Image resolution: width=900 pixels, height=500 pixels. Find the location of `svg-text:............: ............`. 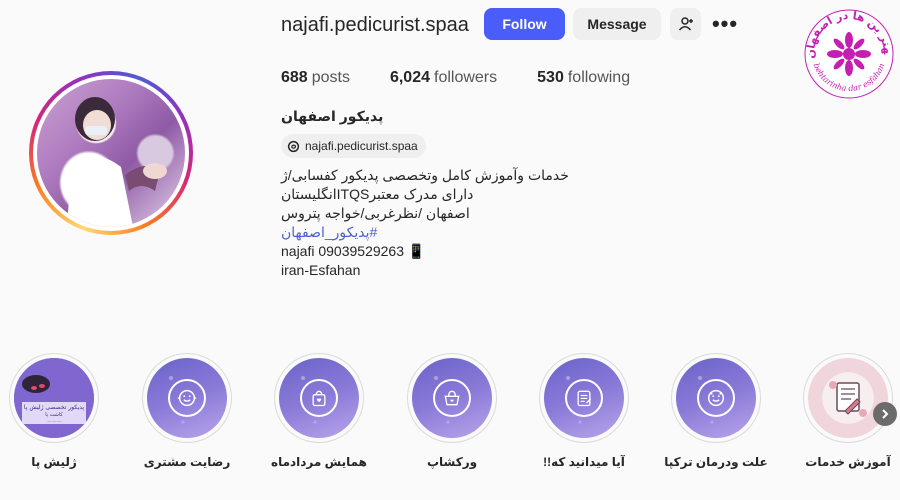

svg-text:............: ............ is located at coordinates (53, 420).